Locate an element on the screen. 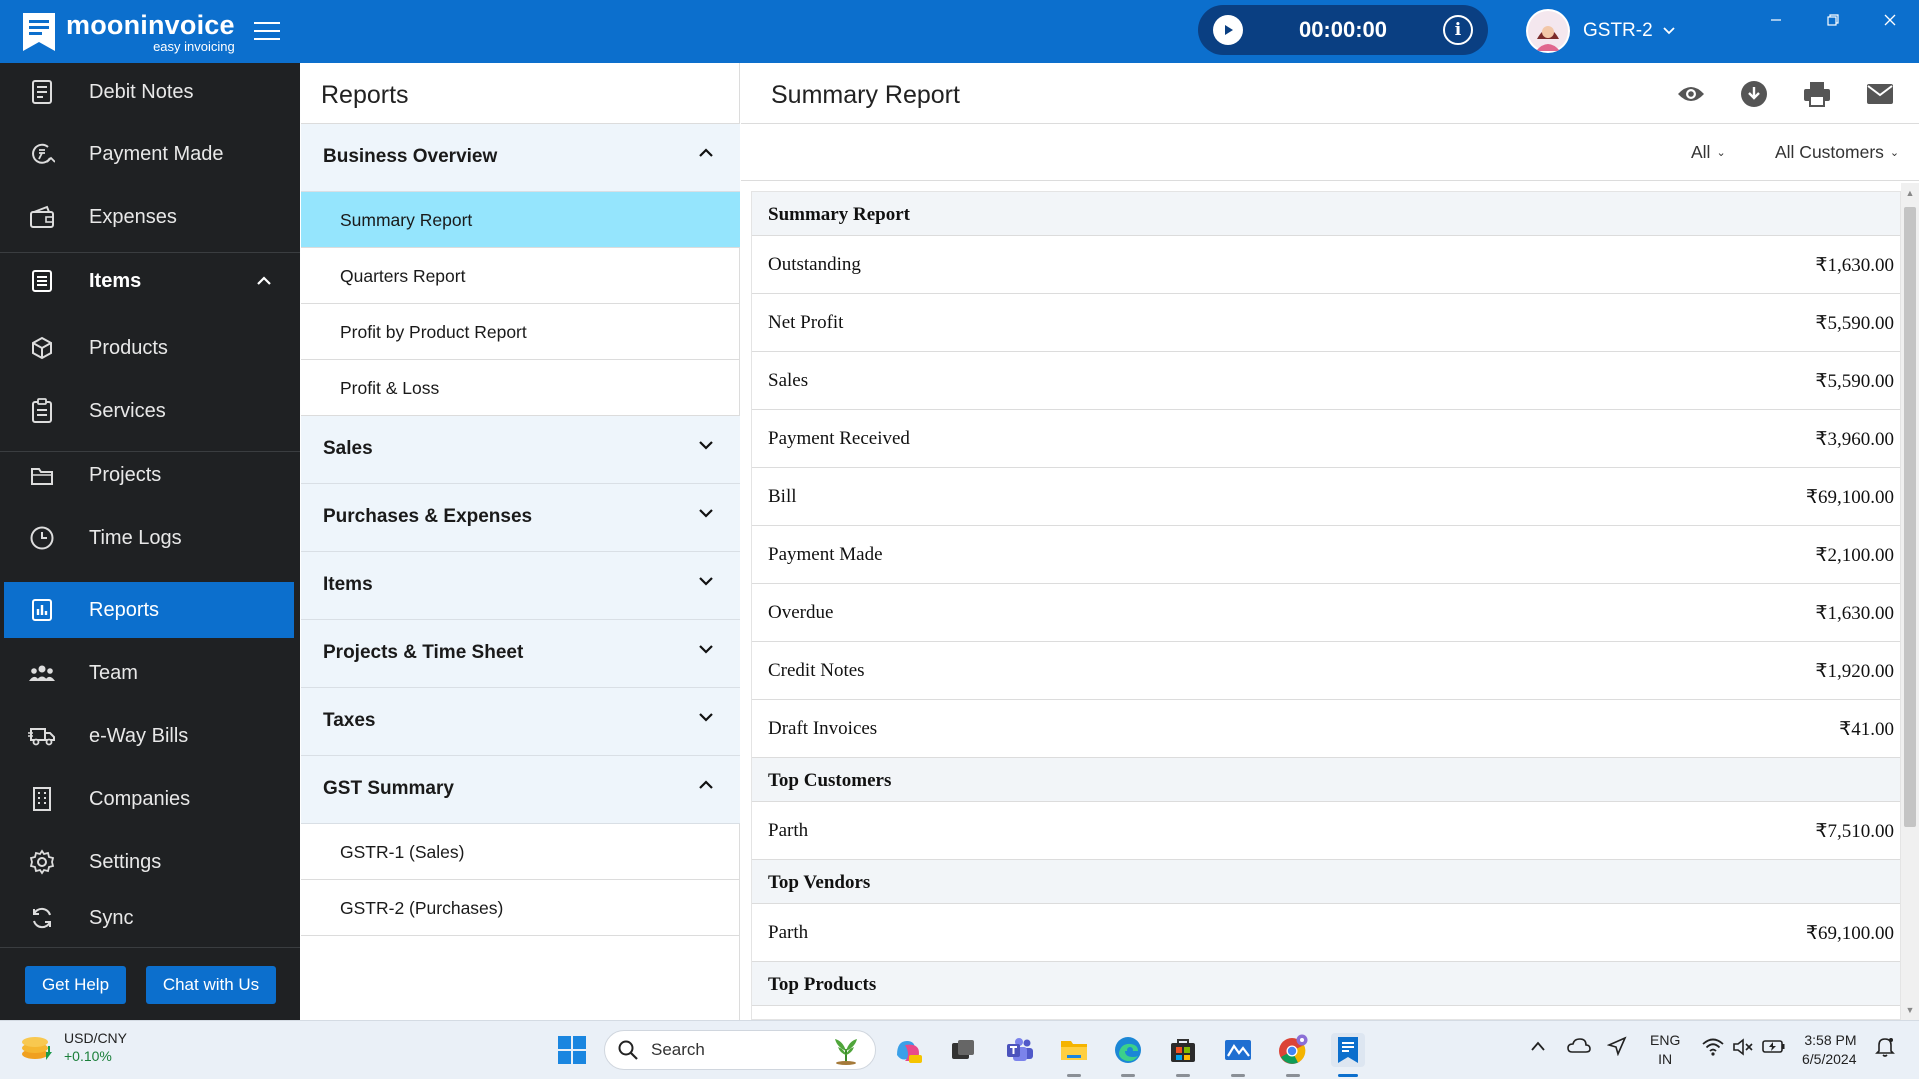 The image size is (1919, 1079). taskbar-mooninvoice is located at coordinates (1348, 1050).